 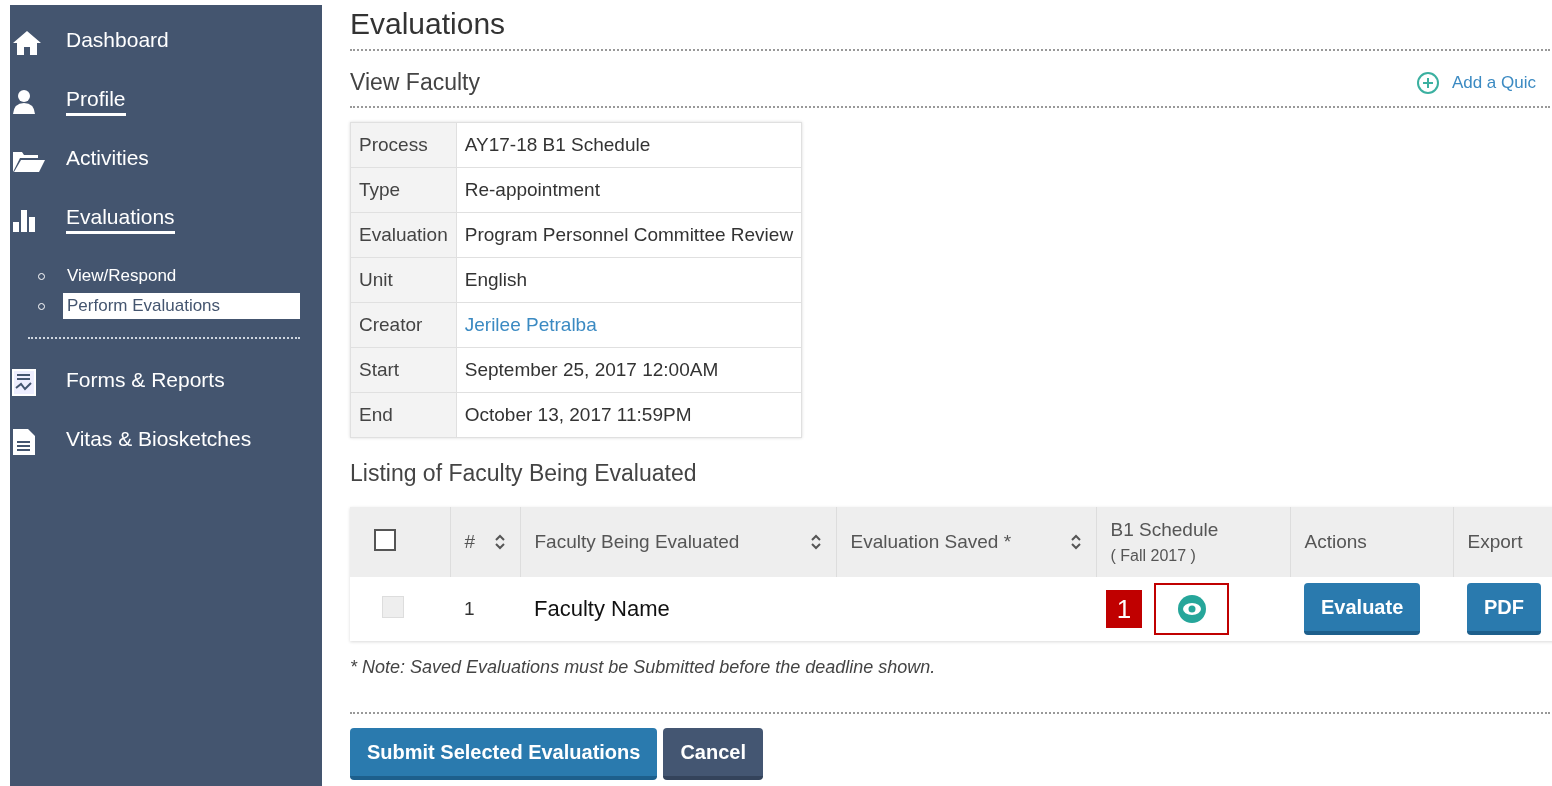 What do you see at coordinates (166, 160) in the screenshot?
I see `nav-item: Activities` at bounding box center [166, 160].